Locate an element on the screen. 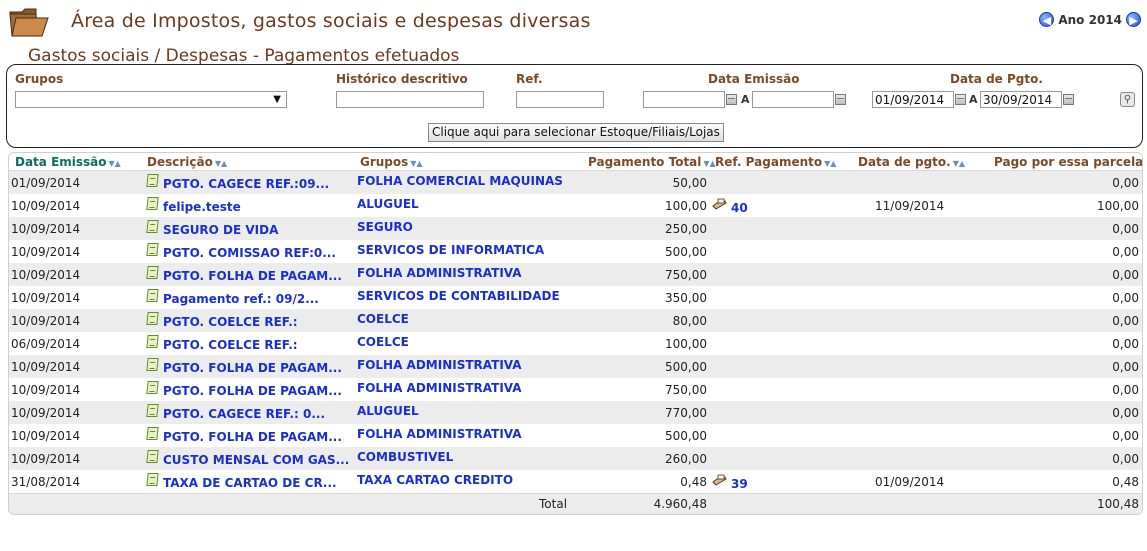 The height and width of the screenshot is (551, 1147). grupo-link: TAXA CARTAO CREDITO is located at coordinates (435, 480).